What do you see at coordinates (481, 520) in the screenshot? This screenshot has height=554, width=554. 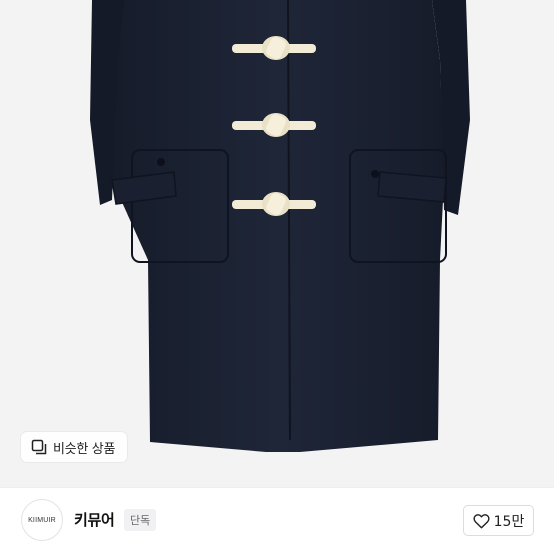 I see `heart-outline-icon` at bounding box center [481, 520].